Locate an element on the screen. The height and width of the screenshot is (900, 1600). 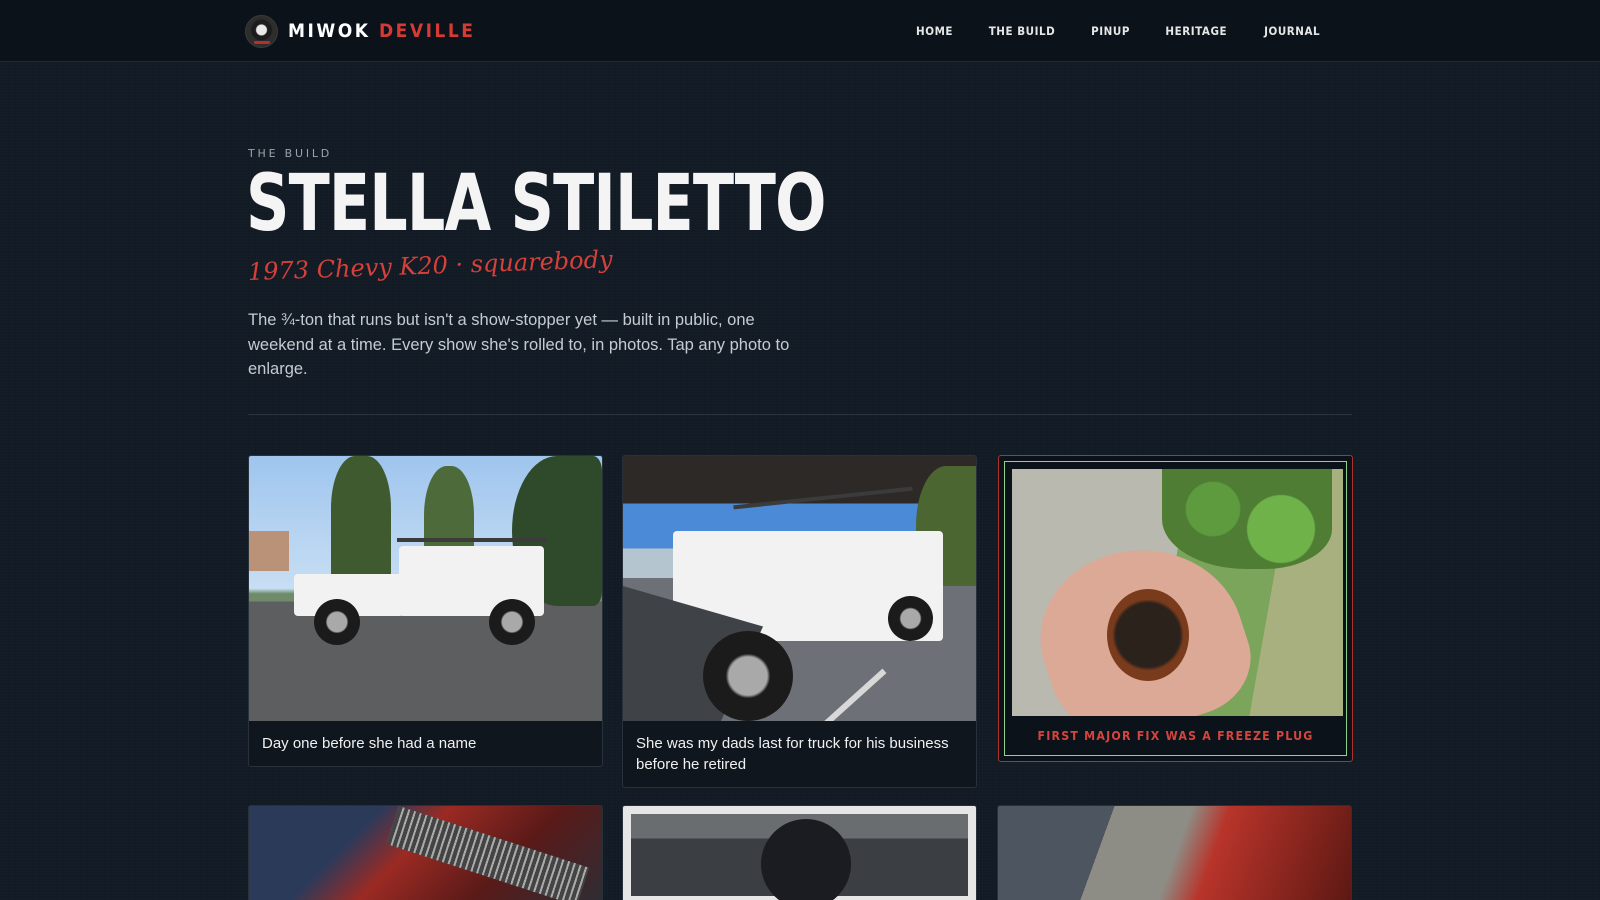
house-shape is located at coordinates (269, 551).